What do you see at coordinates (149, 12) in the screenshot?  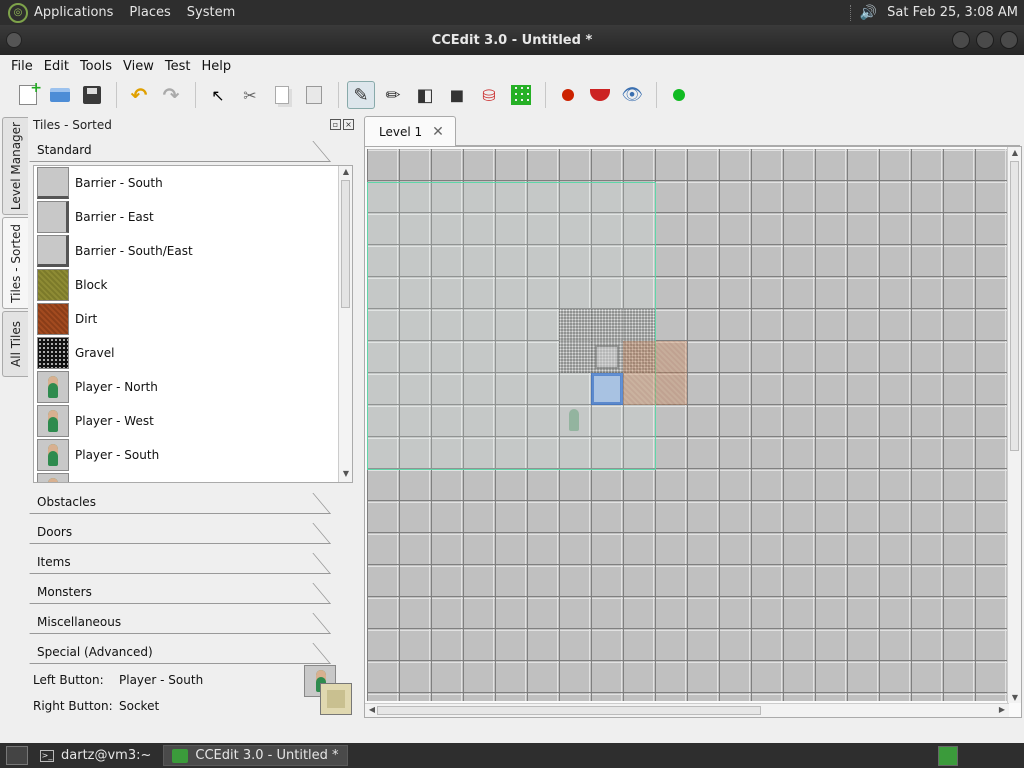 I see `panel-menu-places: Places` at bounding box center [149, 12].